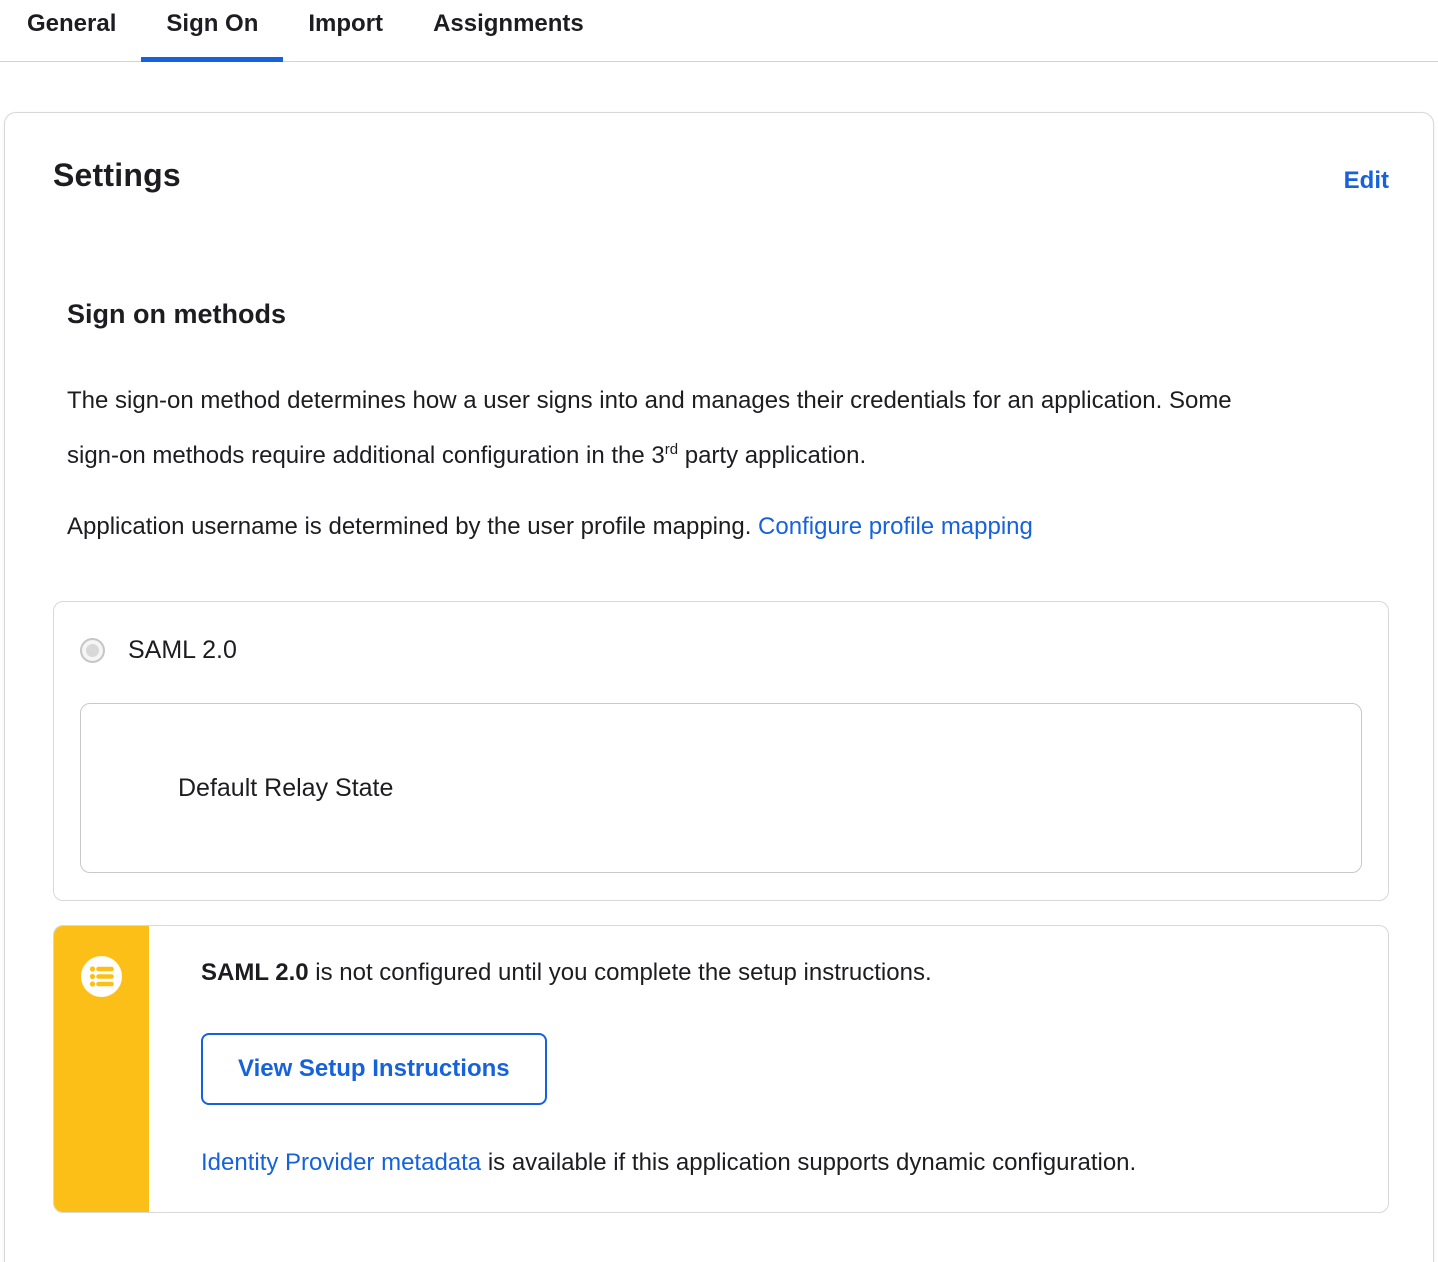  I want to click on edit-link: Edit, so click(1366, 181).